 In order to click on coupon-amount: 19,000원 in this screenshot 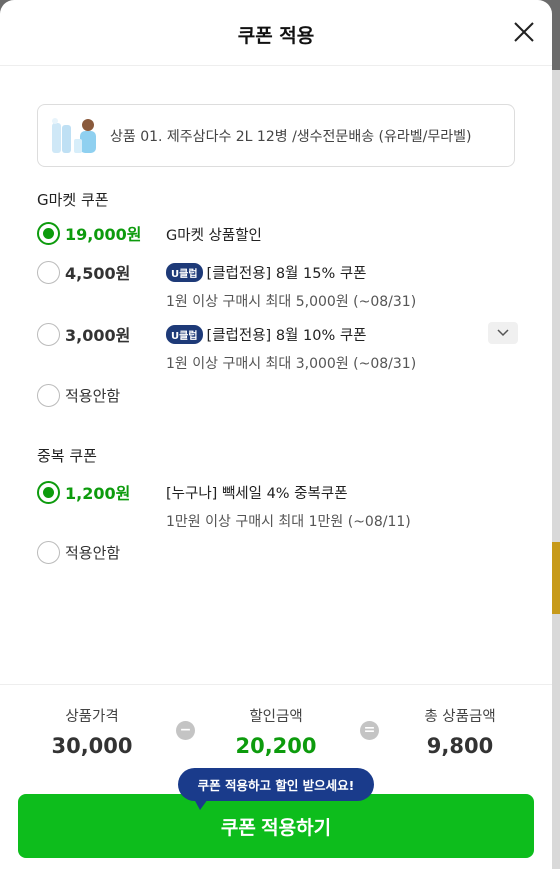, I will do `click(103, 234)`.